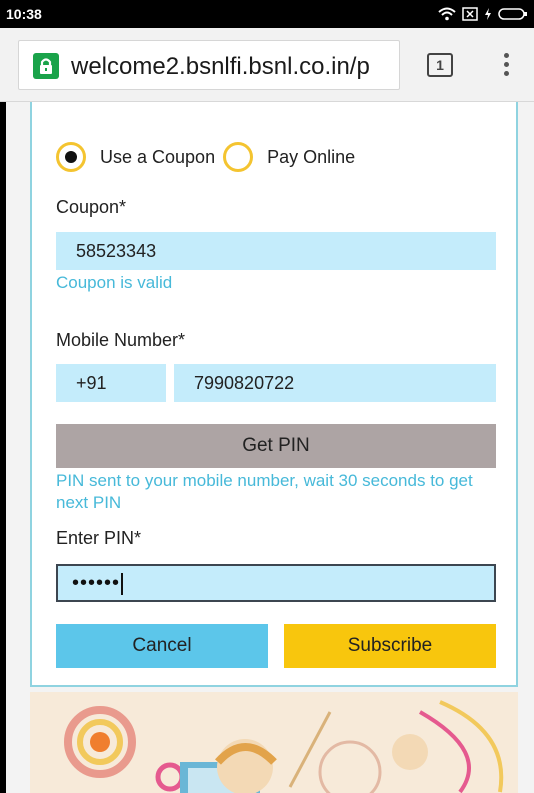 This screenshot has height=793, width=534. What do you see at coordinates (122, 583) in the screenshot?
I see `text-caret` at bounding box center [122, 583].